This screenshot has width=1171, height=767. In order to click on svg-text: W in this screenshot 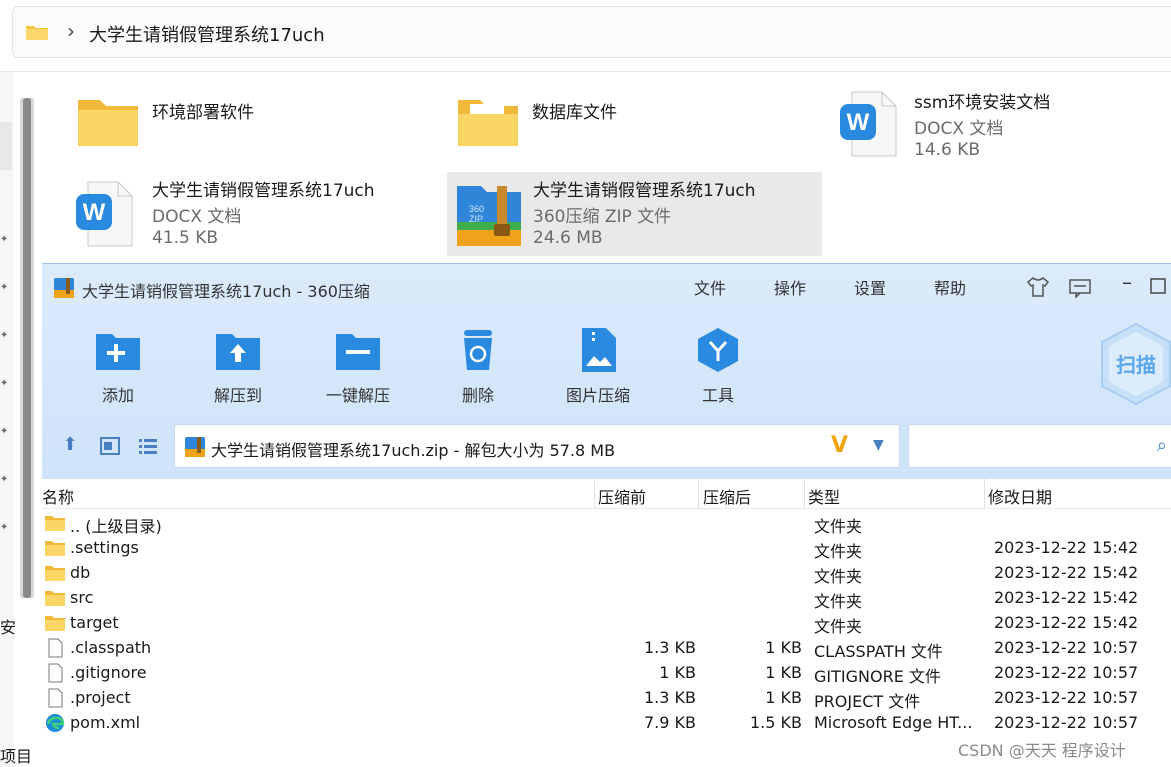, I will do `click(94, 212)`.